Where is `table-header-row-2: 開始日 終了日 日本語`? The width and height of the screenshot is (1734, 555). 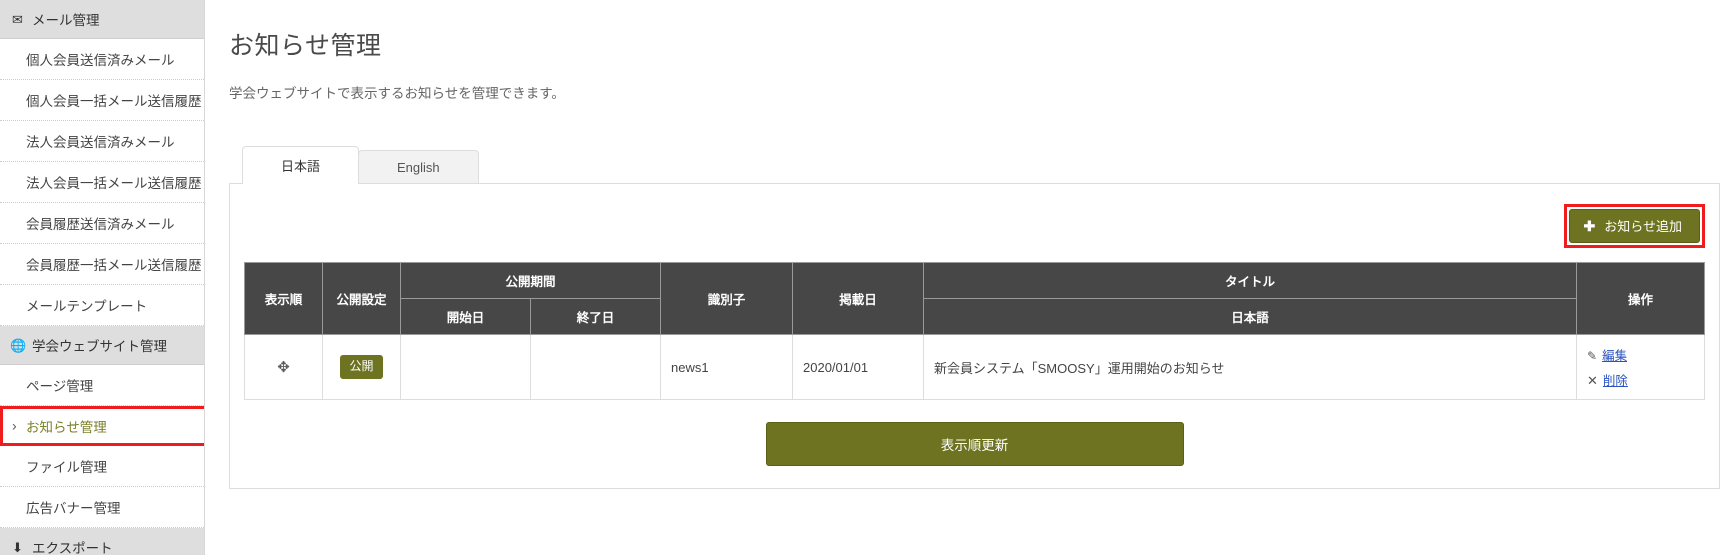
table-header-row-2: 開始日 終了日 日本語 is located at coordinates (975, 316).